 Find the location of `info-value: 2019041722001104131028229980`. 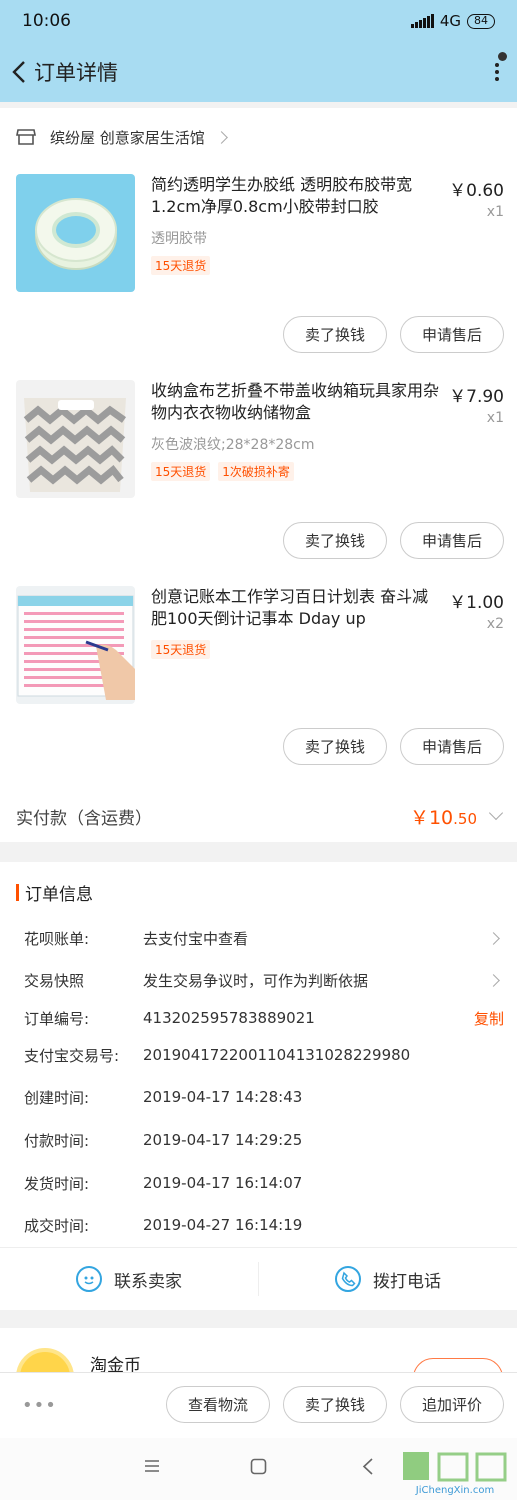

info-value: 2019041722001104131028229980 is located at coordinates (277, 1055).